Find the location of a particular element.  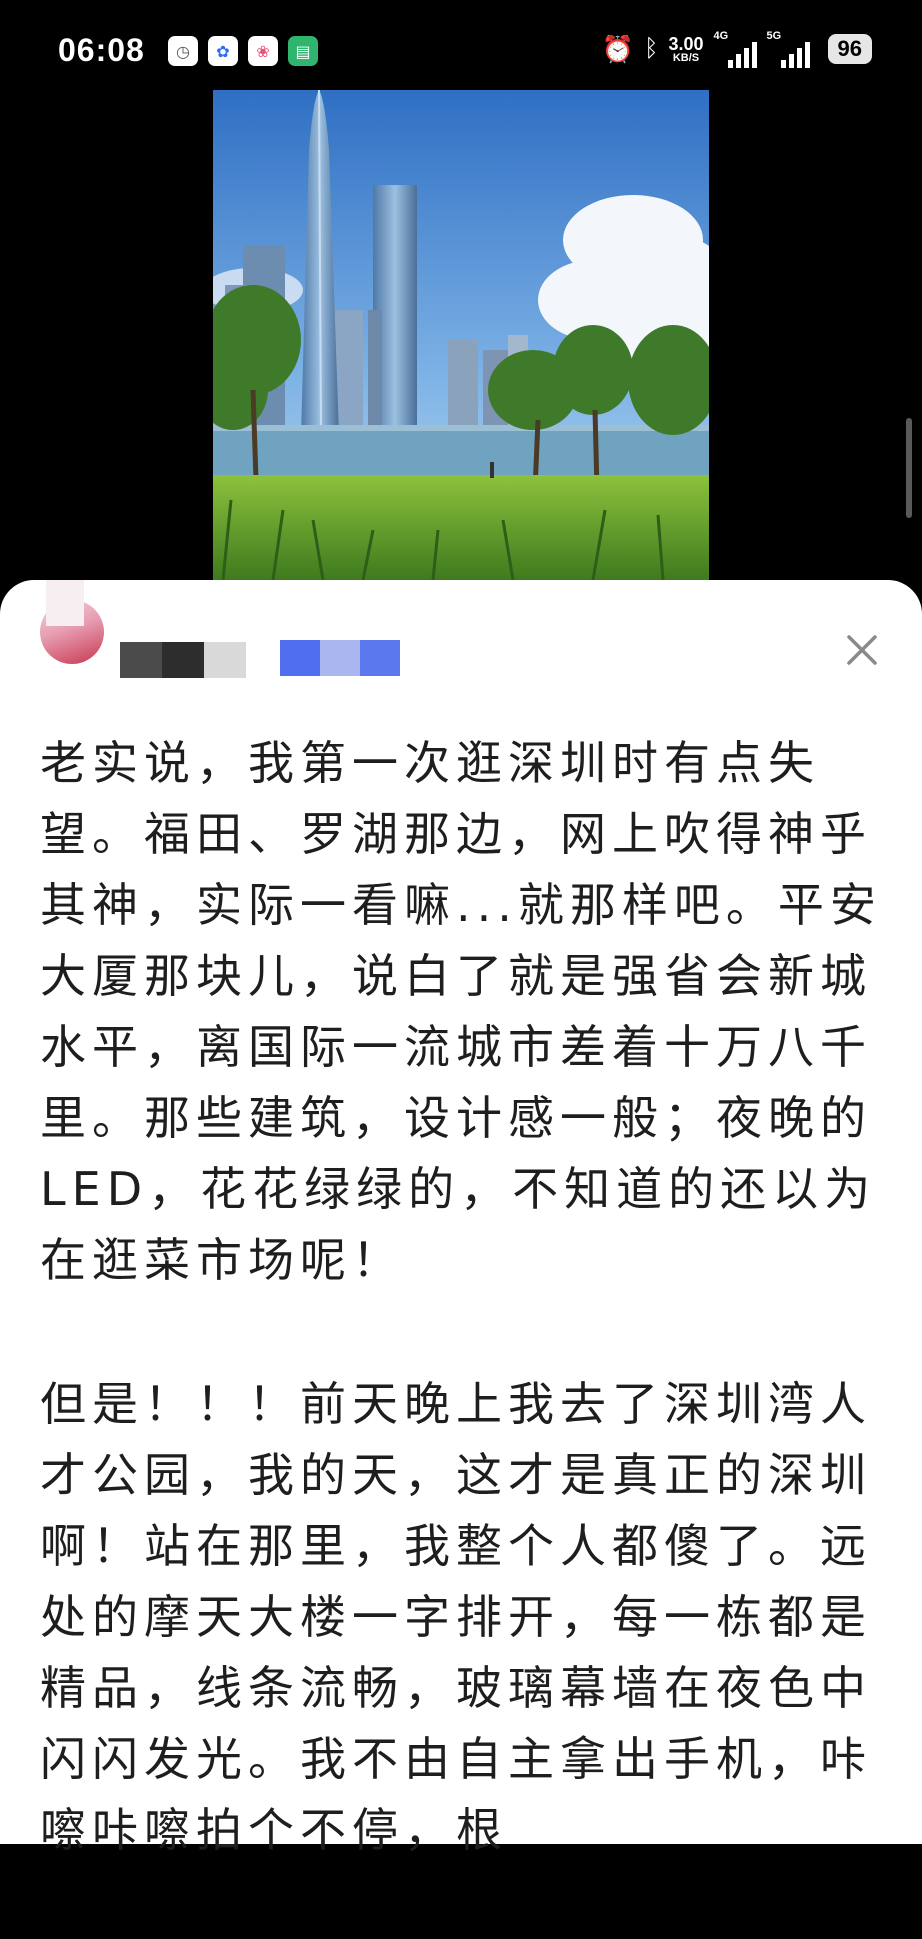

user-badge-redacted is located at coordinates (340, 658).